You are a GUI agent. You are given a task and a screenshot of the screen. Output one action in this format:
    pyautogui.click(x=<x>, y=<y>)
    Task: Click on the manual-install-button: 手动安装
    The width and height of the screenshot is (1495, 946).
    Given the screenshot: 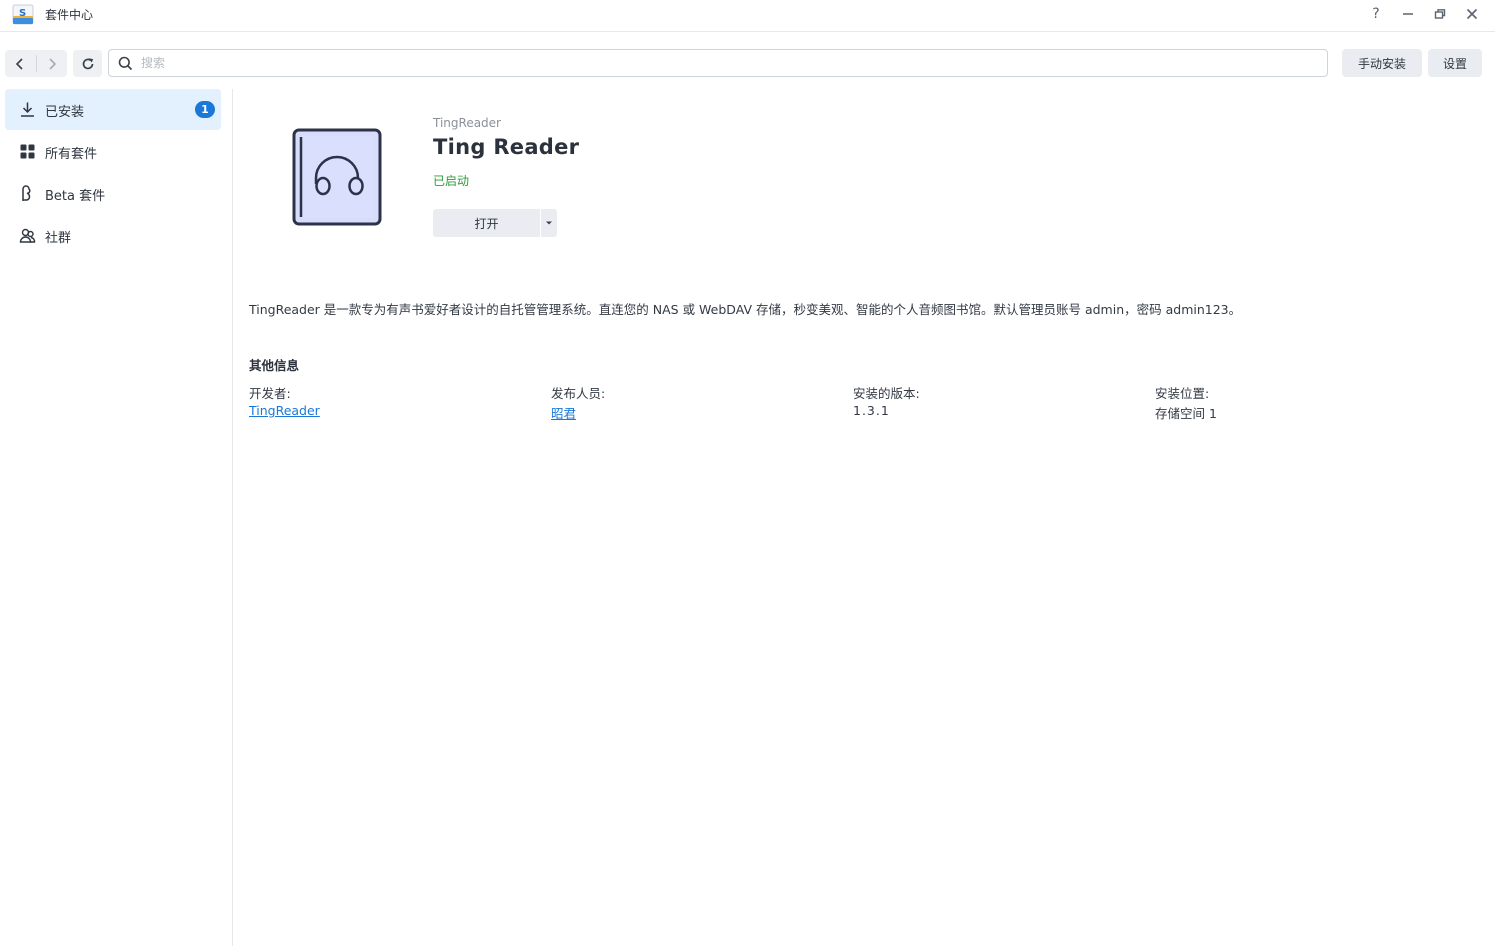 What is the action you would take?
    pyautogui.click(x=1382, y=63)
    